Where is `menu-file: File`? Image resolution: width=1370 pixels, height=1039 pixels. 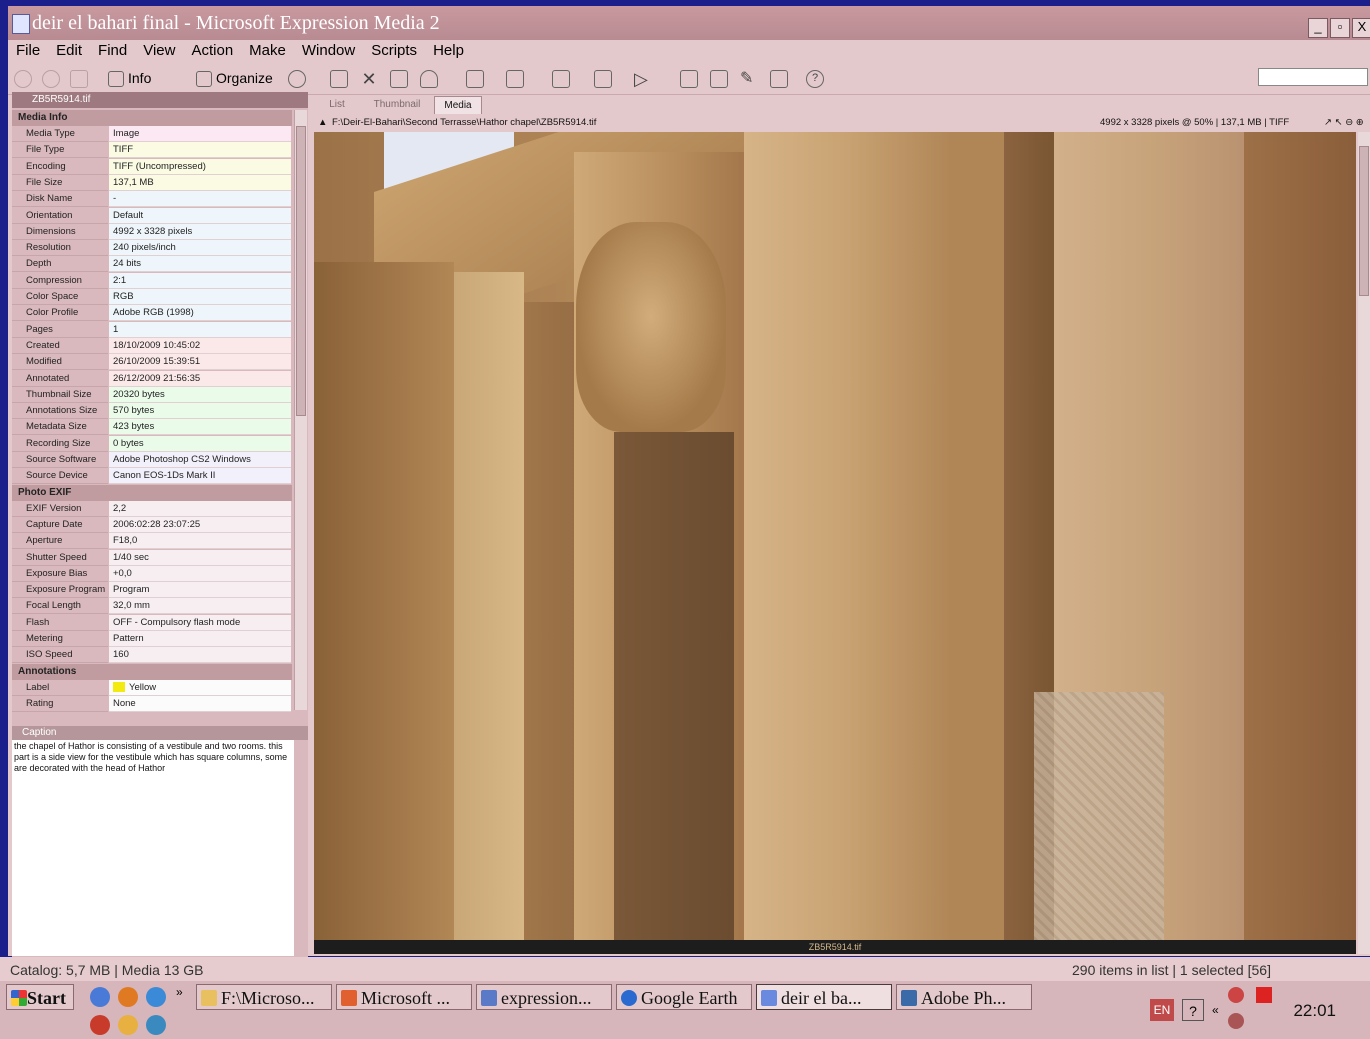
menu-file: File is located at coordinates (28, 49).